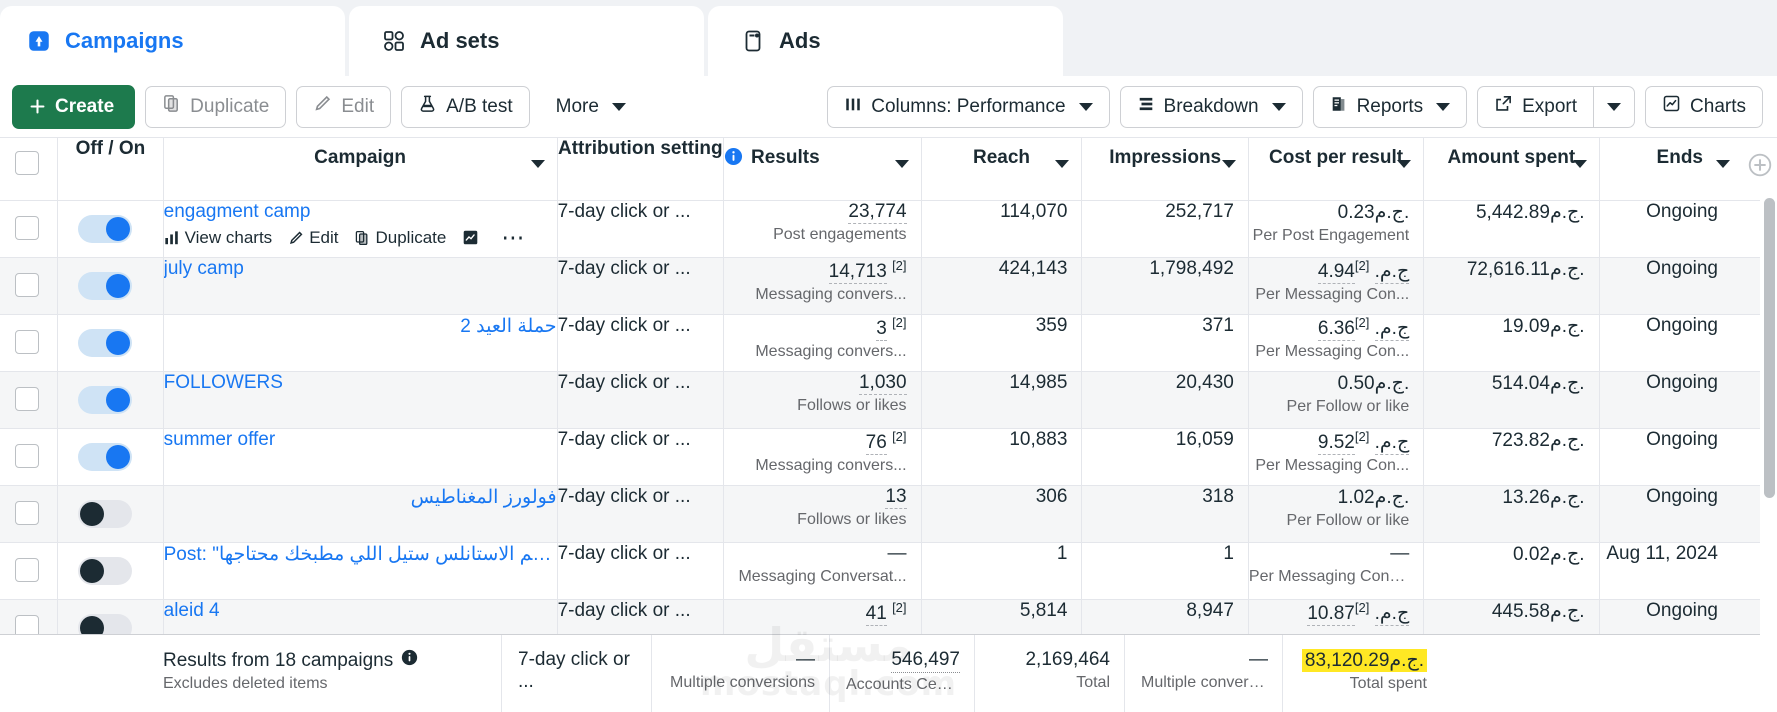 This screenshot has height=712, width=1777. I want to click on plus-icon, so click(37, 106).